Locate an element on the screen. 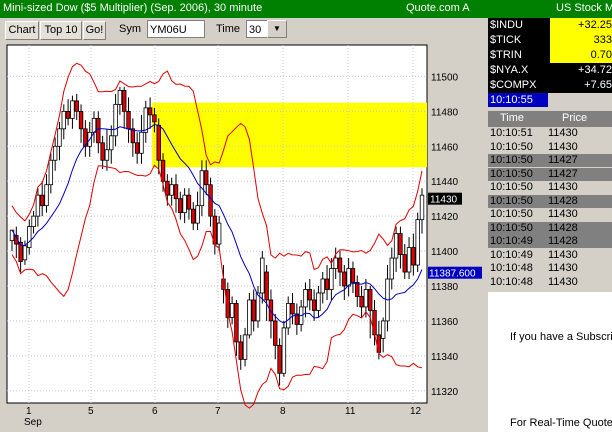 This screenshot has height=432, width=612. trade-time: 10:10:48 is located at coordinates (511, 281).